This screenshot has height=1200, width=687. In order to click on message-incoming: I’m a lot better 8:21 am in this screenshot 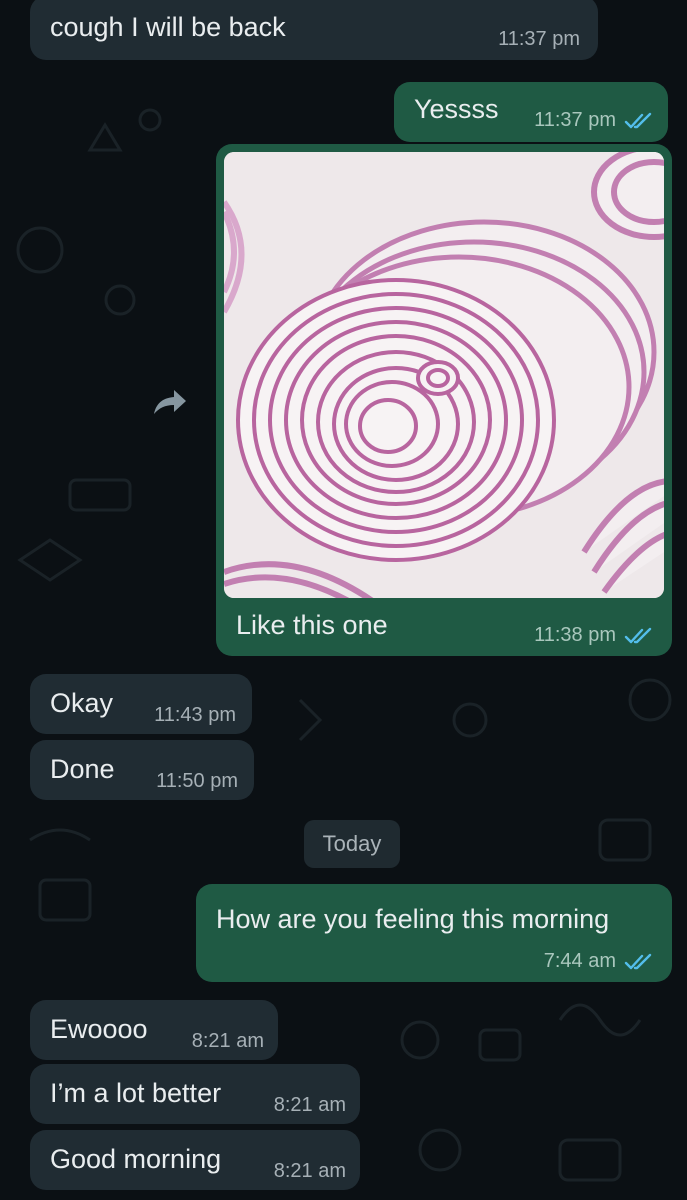, I will do `click(195, 1094)`.